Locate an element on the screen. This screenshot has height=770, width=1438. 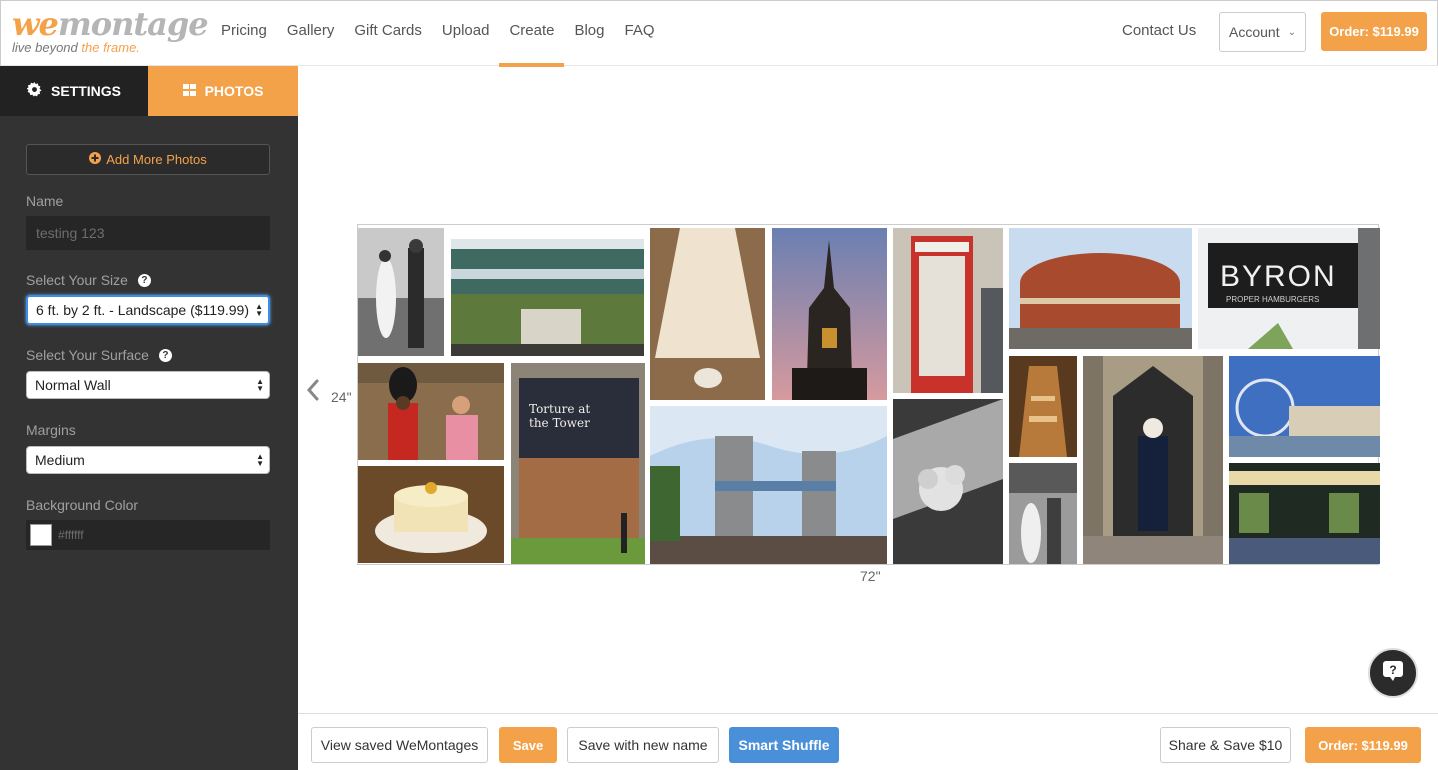
chevron-down-icon: ⌄ is located at coordinates (1291, 32).